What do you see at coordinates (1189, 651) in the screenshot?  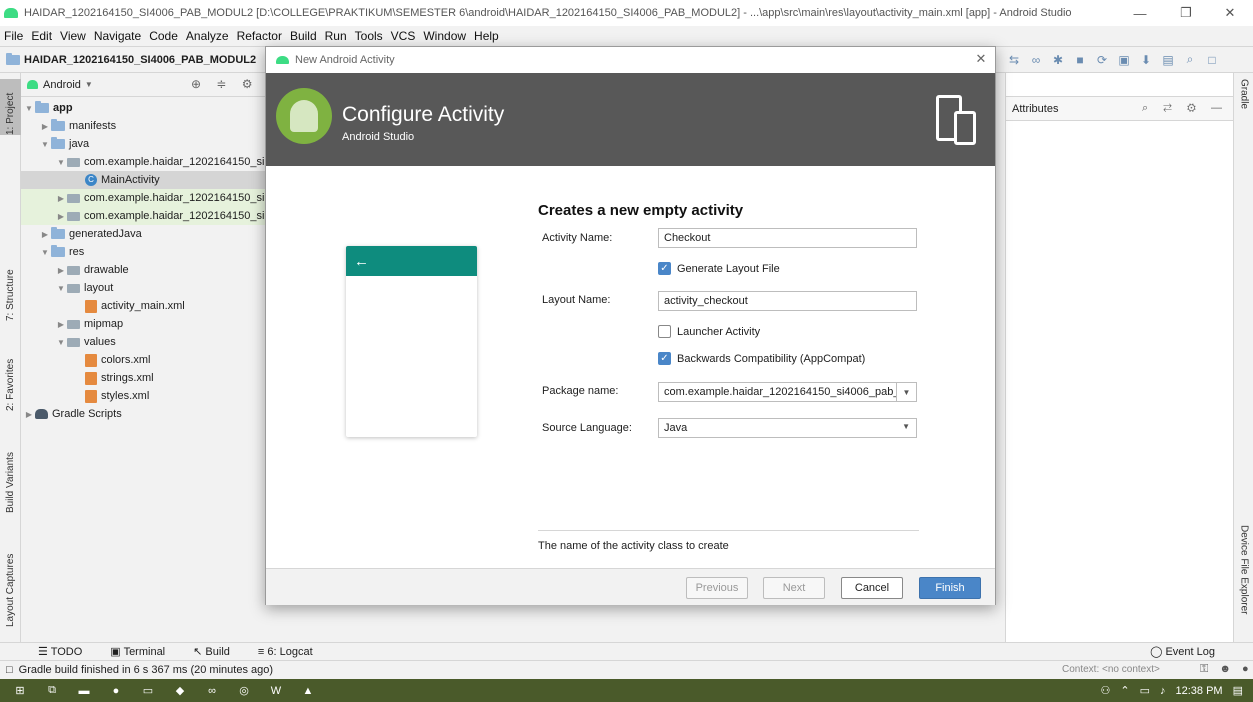 I see `event-log-button: ◯ Event Log` at bounding box center [1189, 651].